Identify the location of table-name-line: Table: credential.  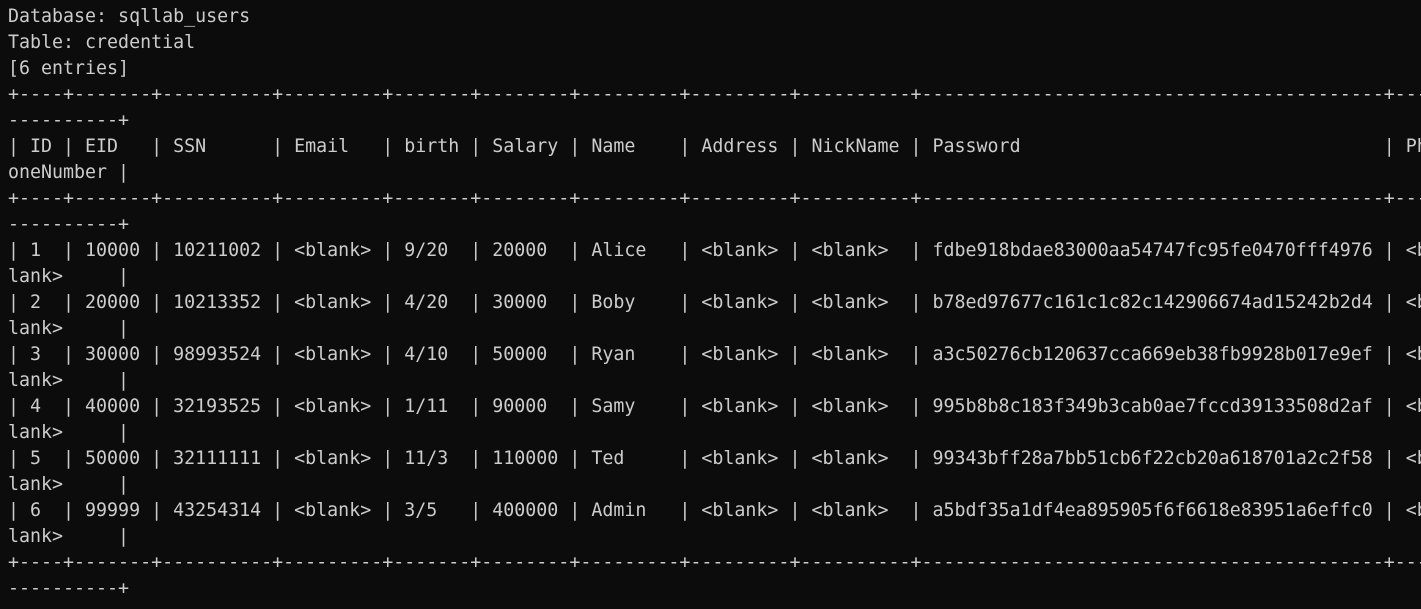
(102, 42).